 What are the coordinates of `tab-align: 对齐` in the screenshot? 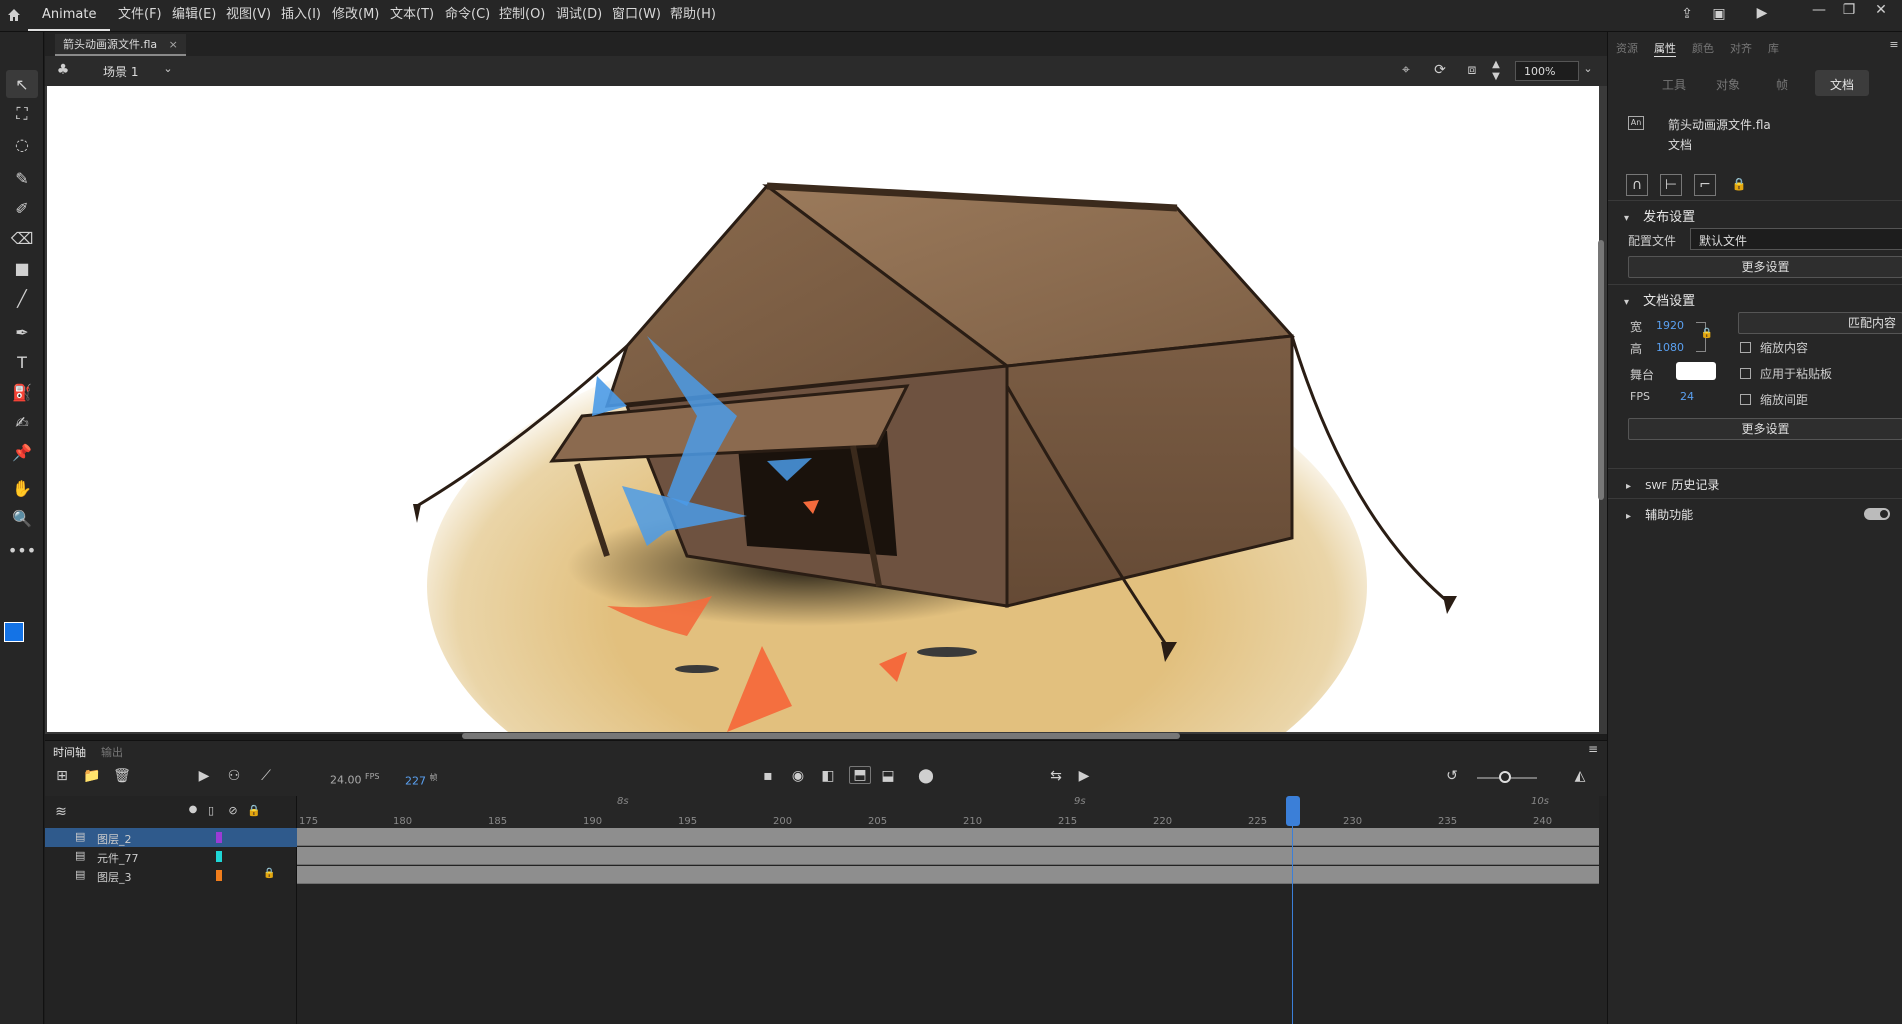 It's located at (1741, 48).